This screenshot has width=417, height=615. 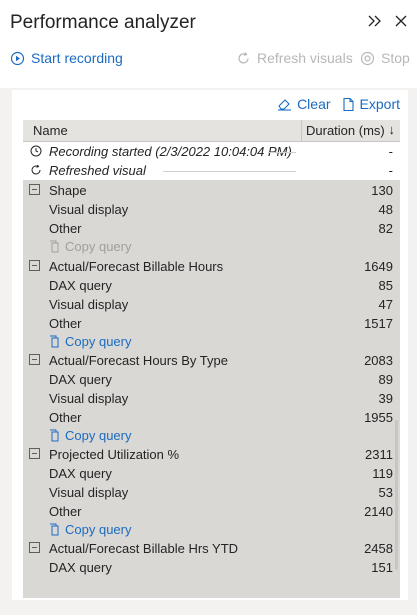 I want to click on duration-value: 119, so click(x=382, y=473).